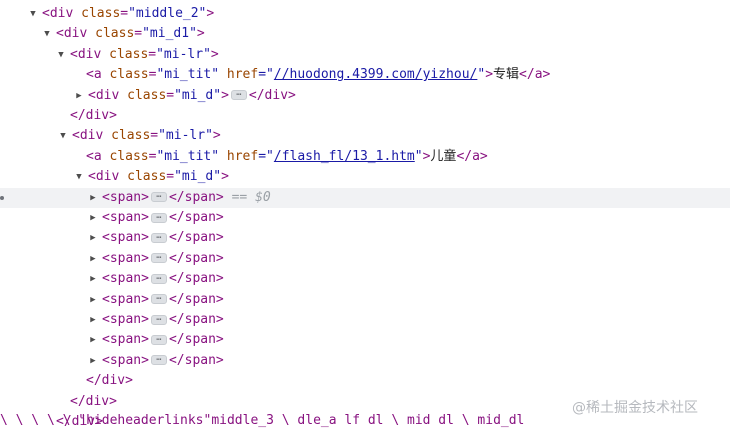 The height and width of the screenshot is (432, 730). What do you see at coordinates (128, 14) in the screenshot?
I see `tree-row-content: <div class="middle_2">` at bounding box center [128, 14].